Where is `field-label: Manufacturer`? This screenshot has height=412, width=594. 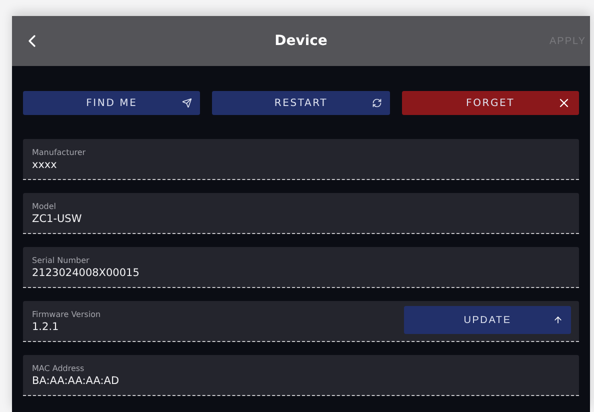
field-label: Manufacturer is located at coordinates (59, 152).